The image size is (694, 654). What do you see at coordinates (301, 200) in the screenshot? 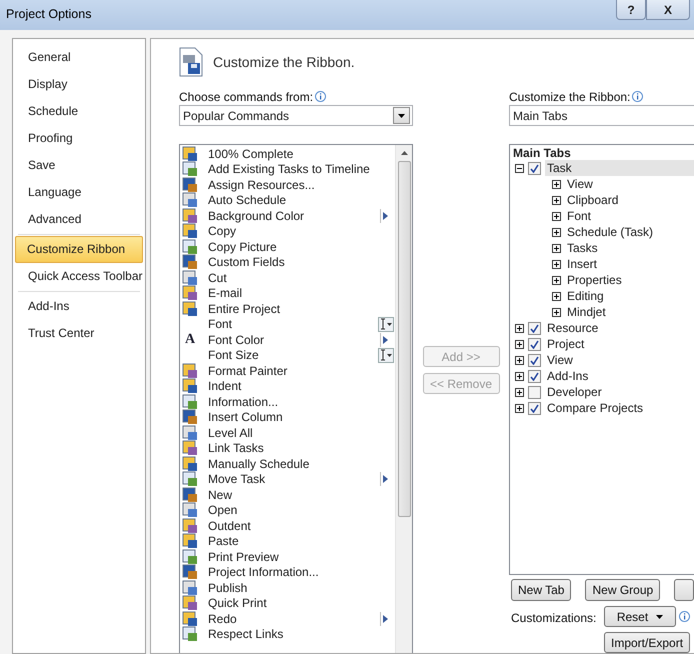
I see `command-item: Auto Schedule` at bounding box center [301, 200].